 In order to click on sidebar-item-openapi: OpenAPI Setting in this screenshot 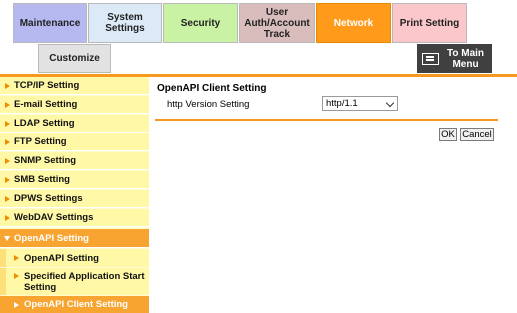, I will do `click(74, 238)`.